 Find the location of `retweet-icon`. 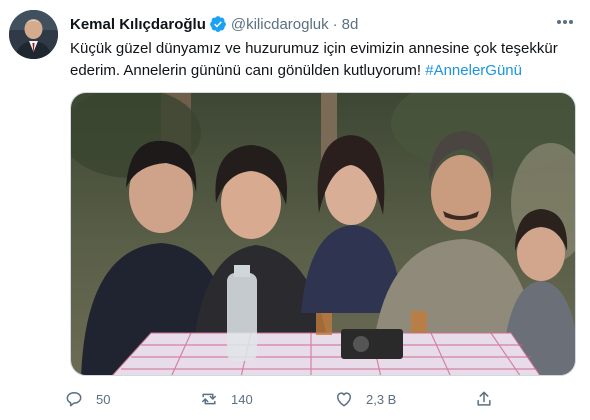

retweet-icon is located at coordinates (209, 399).